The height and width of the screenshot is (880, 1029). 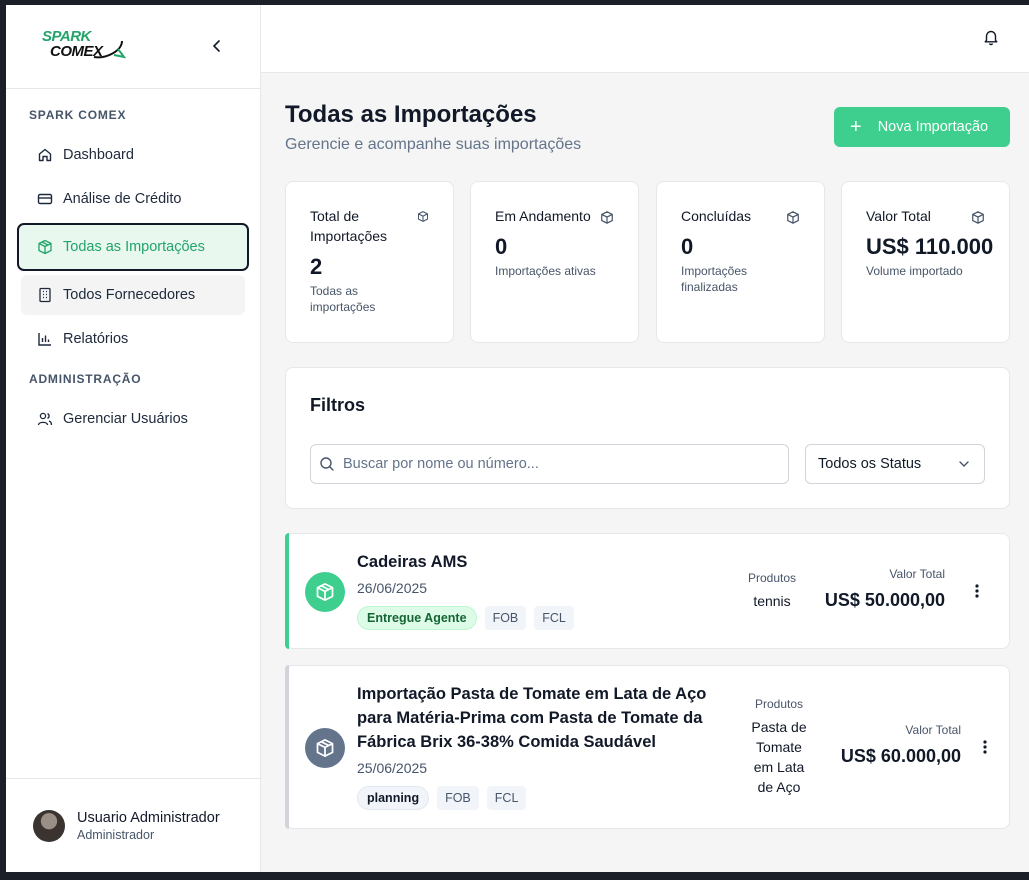 I want to click on stat-desc: Importações finalizadas, so click(x=714, y=279).